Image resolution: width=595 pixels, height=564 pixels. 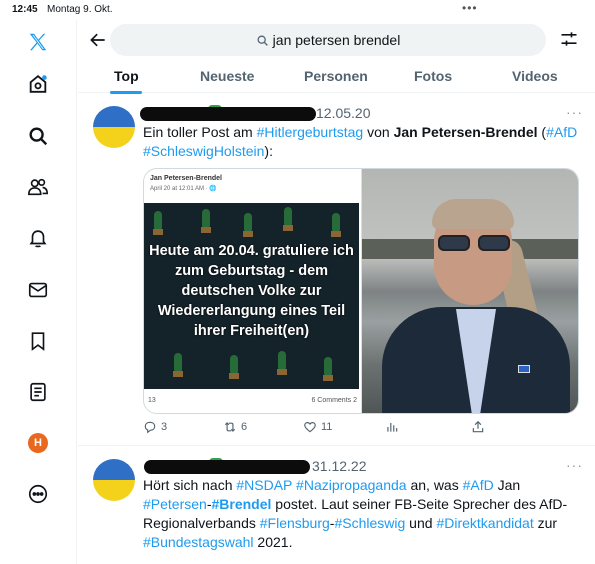 I want to click on hashtag: #Nazipropaganda, so click(x=351, y=485).